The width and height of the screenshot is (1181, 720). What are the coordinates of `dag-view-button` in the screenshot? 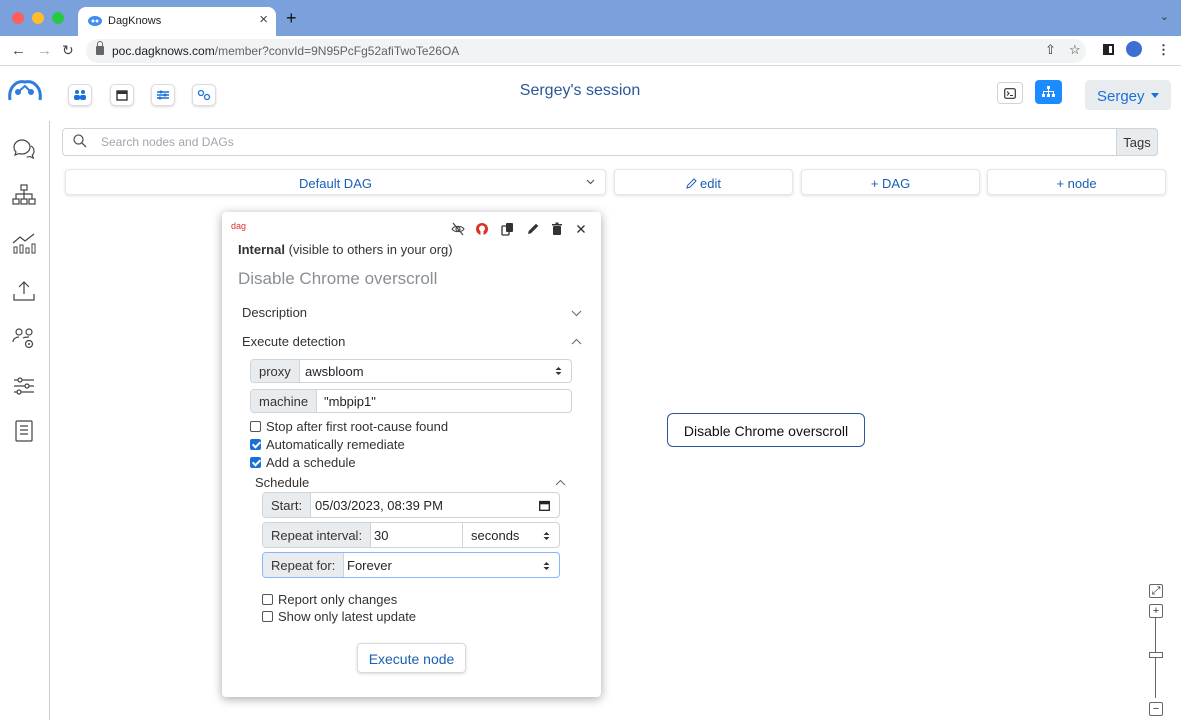 It's located at (1048, 92).